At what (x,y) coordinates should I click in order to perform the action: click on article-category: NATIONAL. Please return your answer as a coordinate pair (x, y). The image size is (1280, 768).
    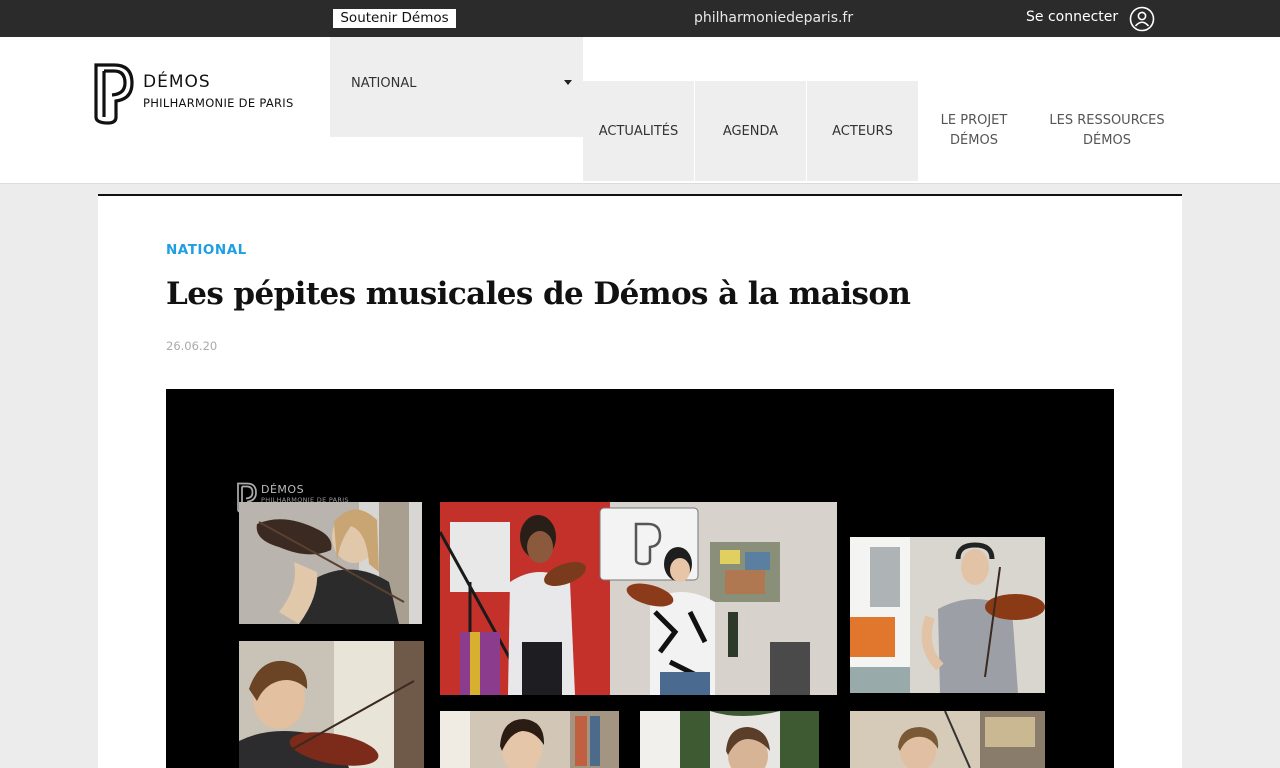
    Looking at the image, I should click on (206, 250).